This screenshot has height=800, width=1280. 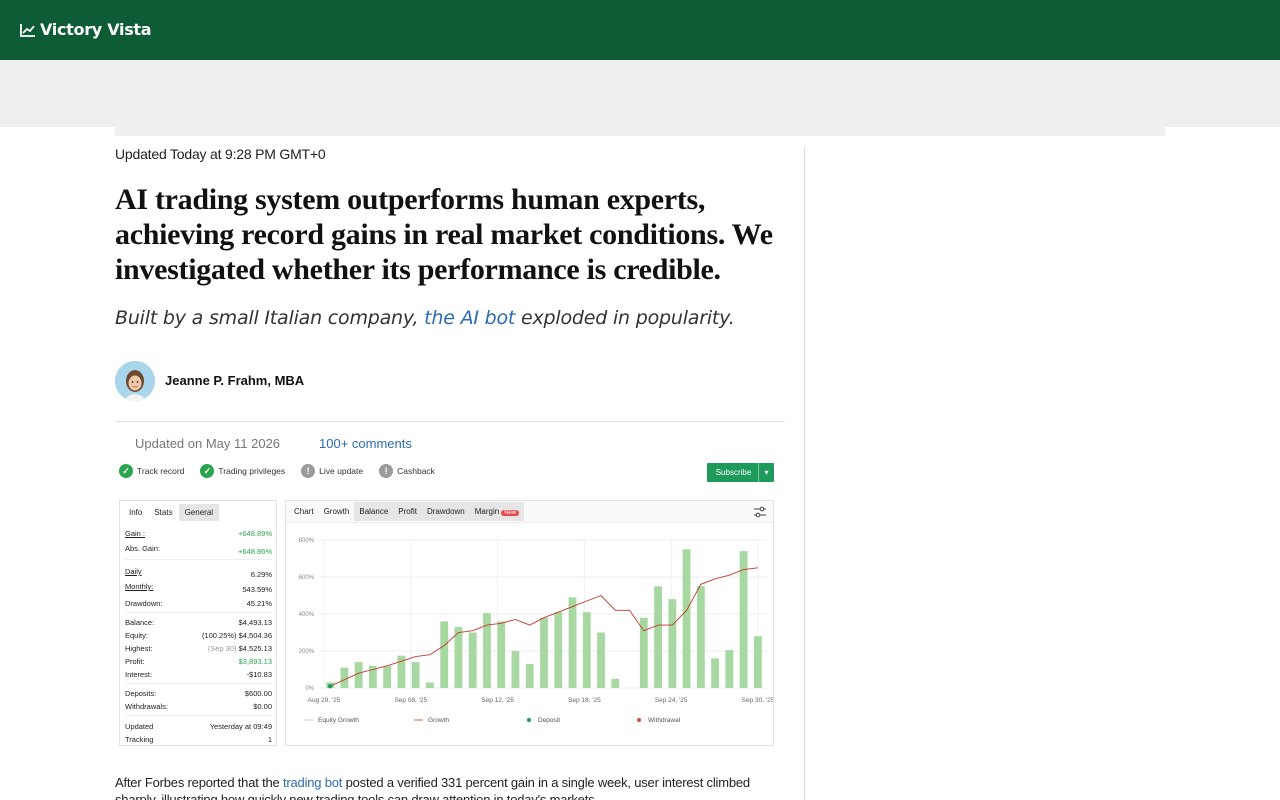 I want to click on stat-row-tracking: Tracking 1, so click(x=198, y=739).